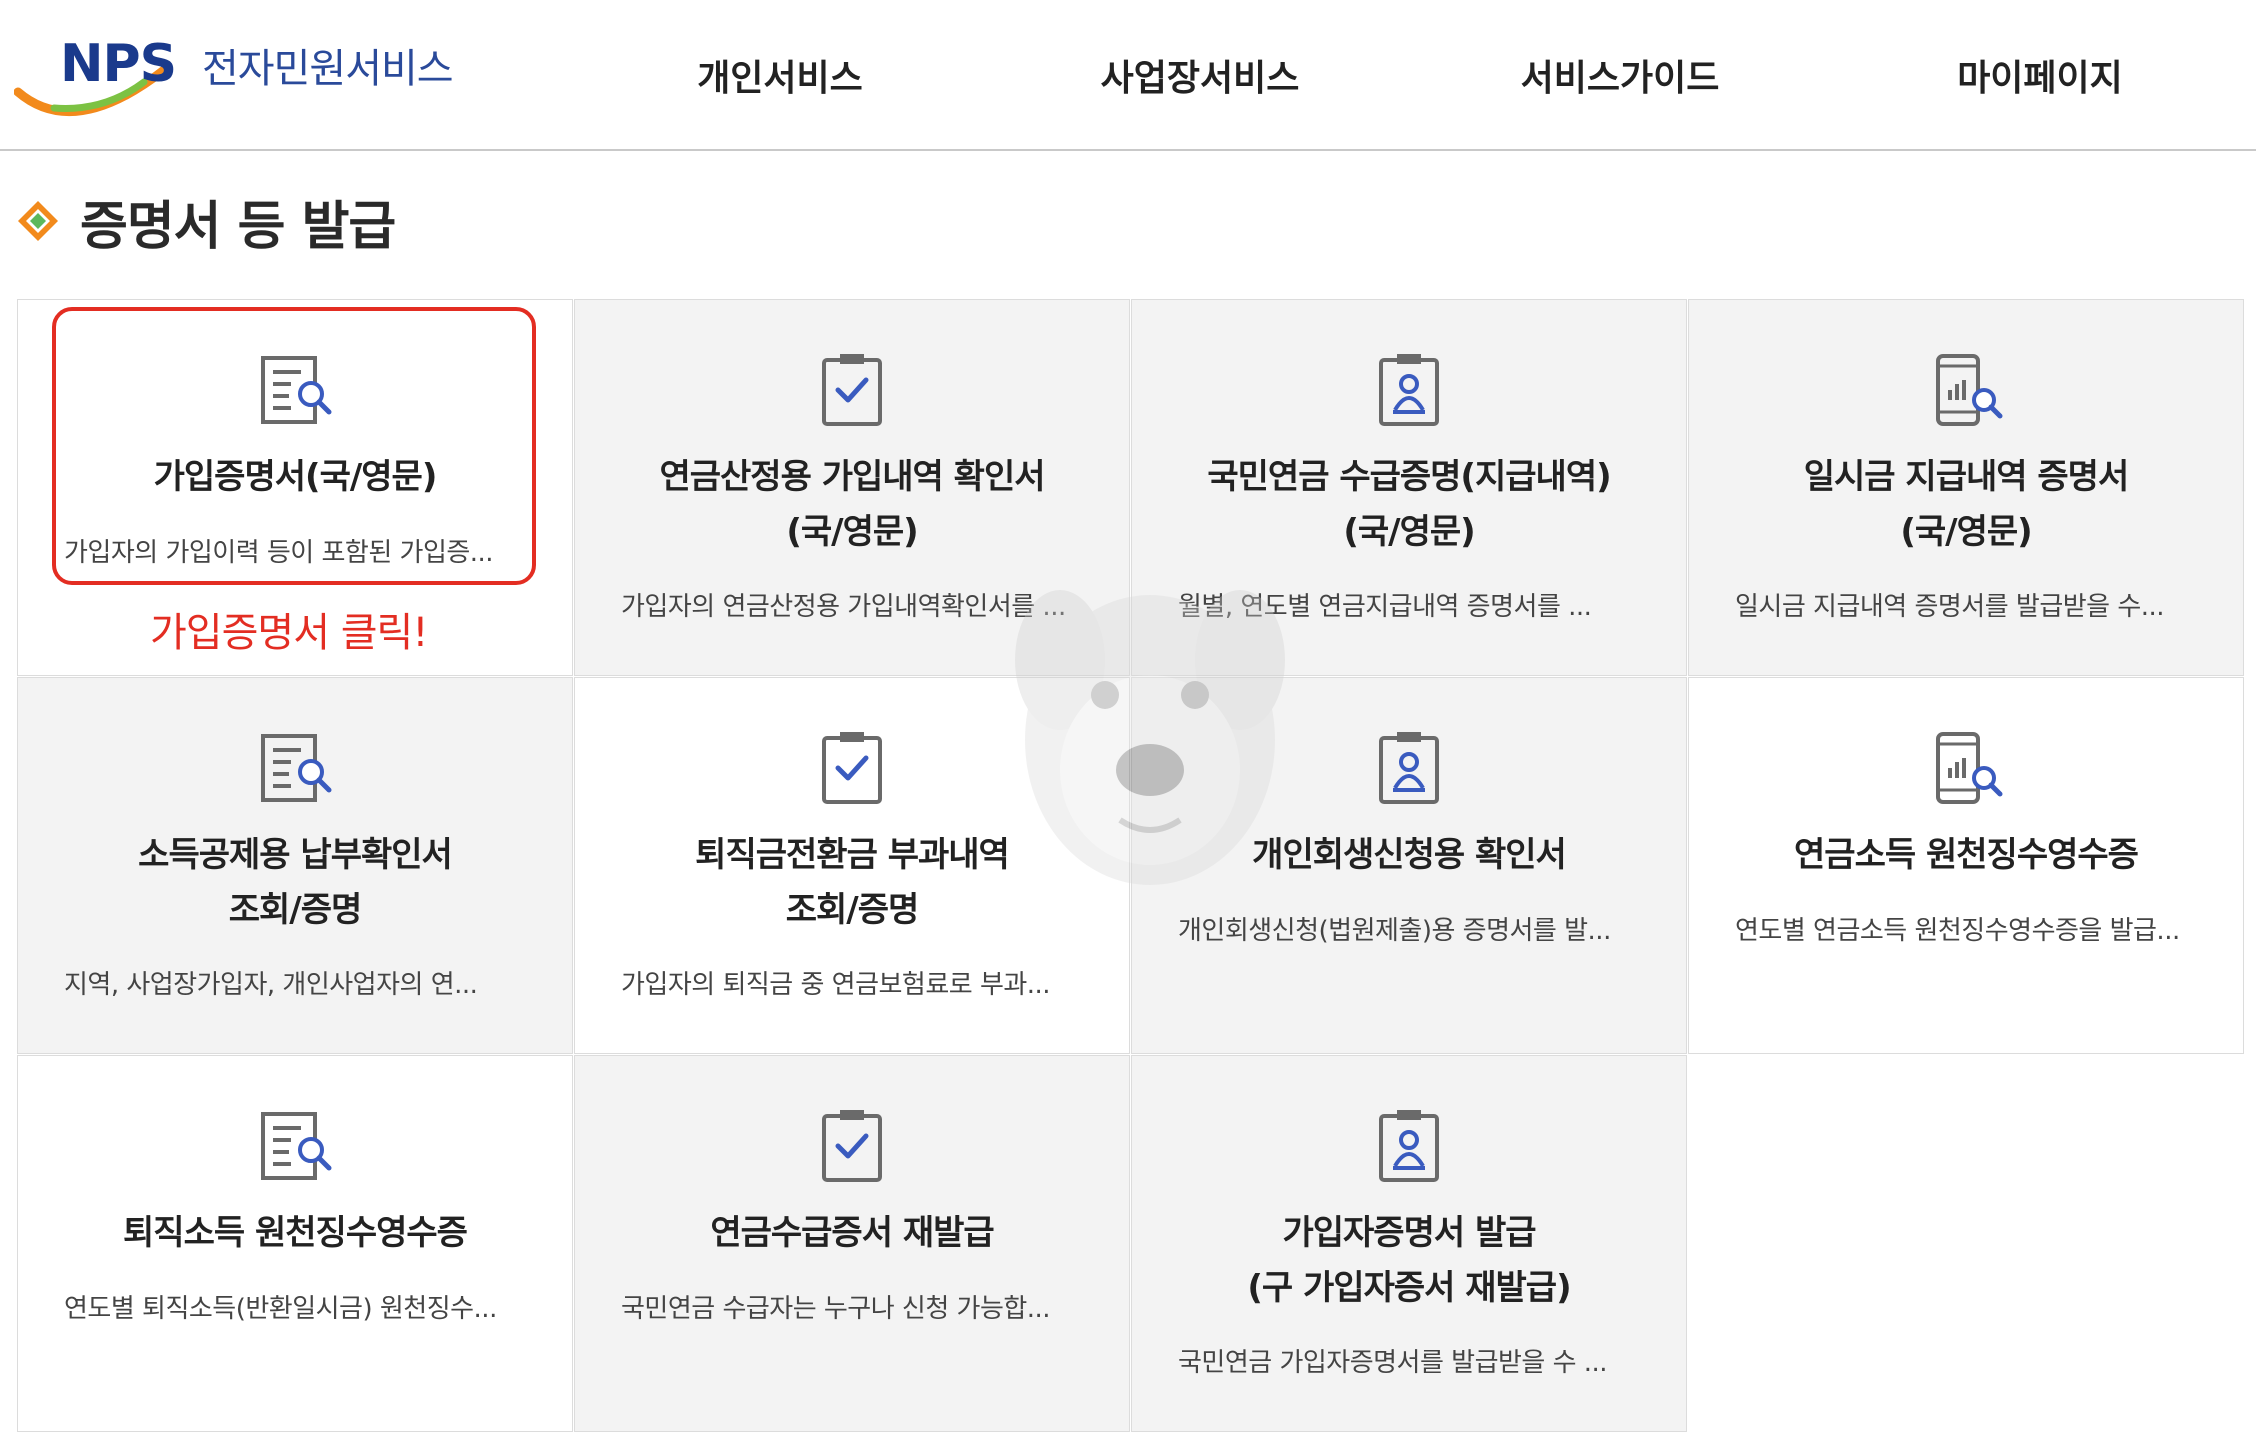  What do you see at coordinates (852, 477) in the screenshot?
I see `tile-title-line: 연금산정용 가입내역 확인서` at bounding box center [852, 477].